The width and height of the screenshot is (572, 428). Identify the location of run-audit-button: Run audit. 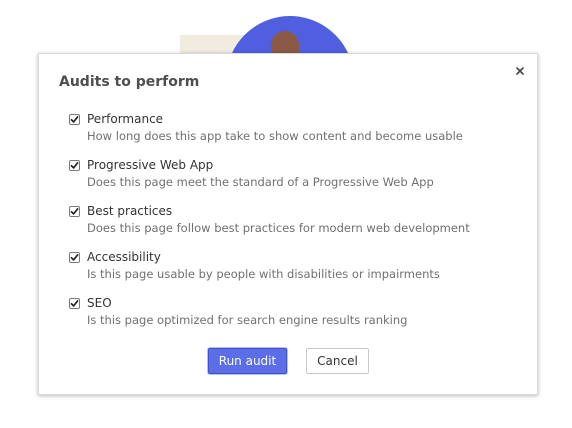
(247, 361).